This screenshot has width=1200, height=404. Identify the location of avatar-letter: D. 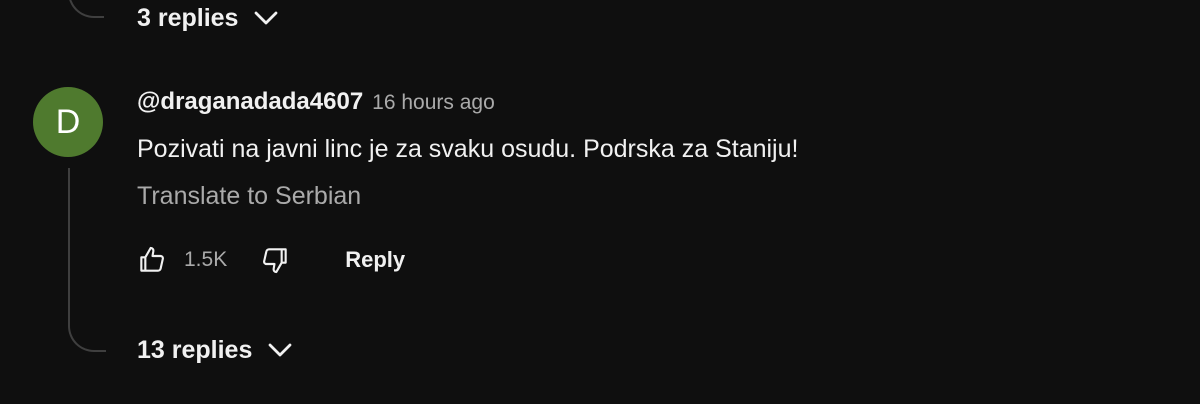
(68, 121).